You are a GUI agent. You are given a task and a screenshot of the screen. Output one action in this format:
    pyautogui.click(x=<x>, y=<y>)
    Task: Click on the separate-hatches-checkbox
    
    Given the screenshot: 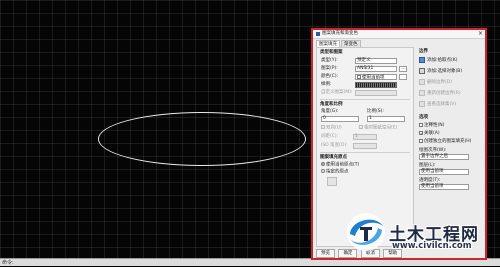 What is the action you would take?
    pyautogui.click(x=421, y=140)
    